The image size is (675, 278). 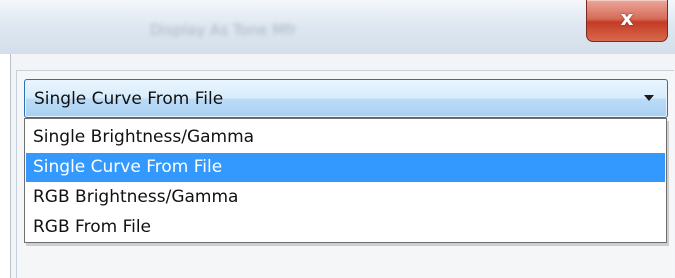 What do you see at coordinates (345, 227) in the screenshot?
I see `option-rgb-from-file: RGB From File` at bounding box center [345, 227].